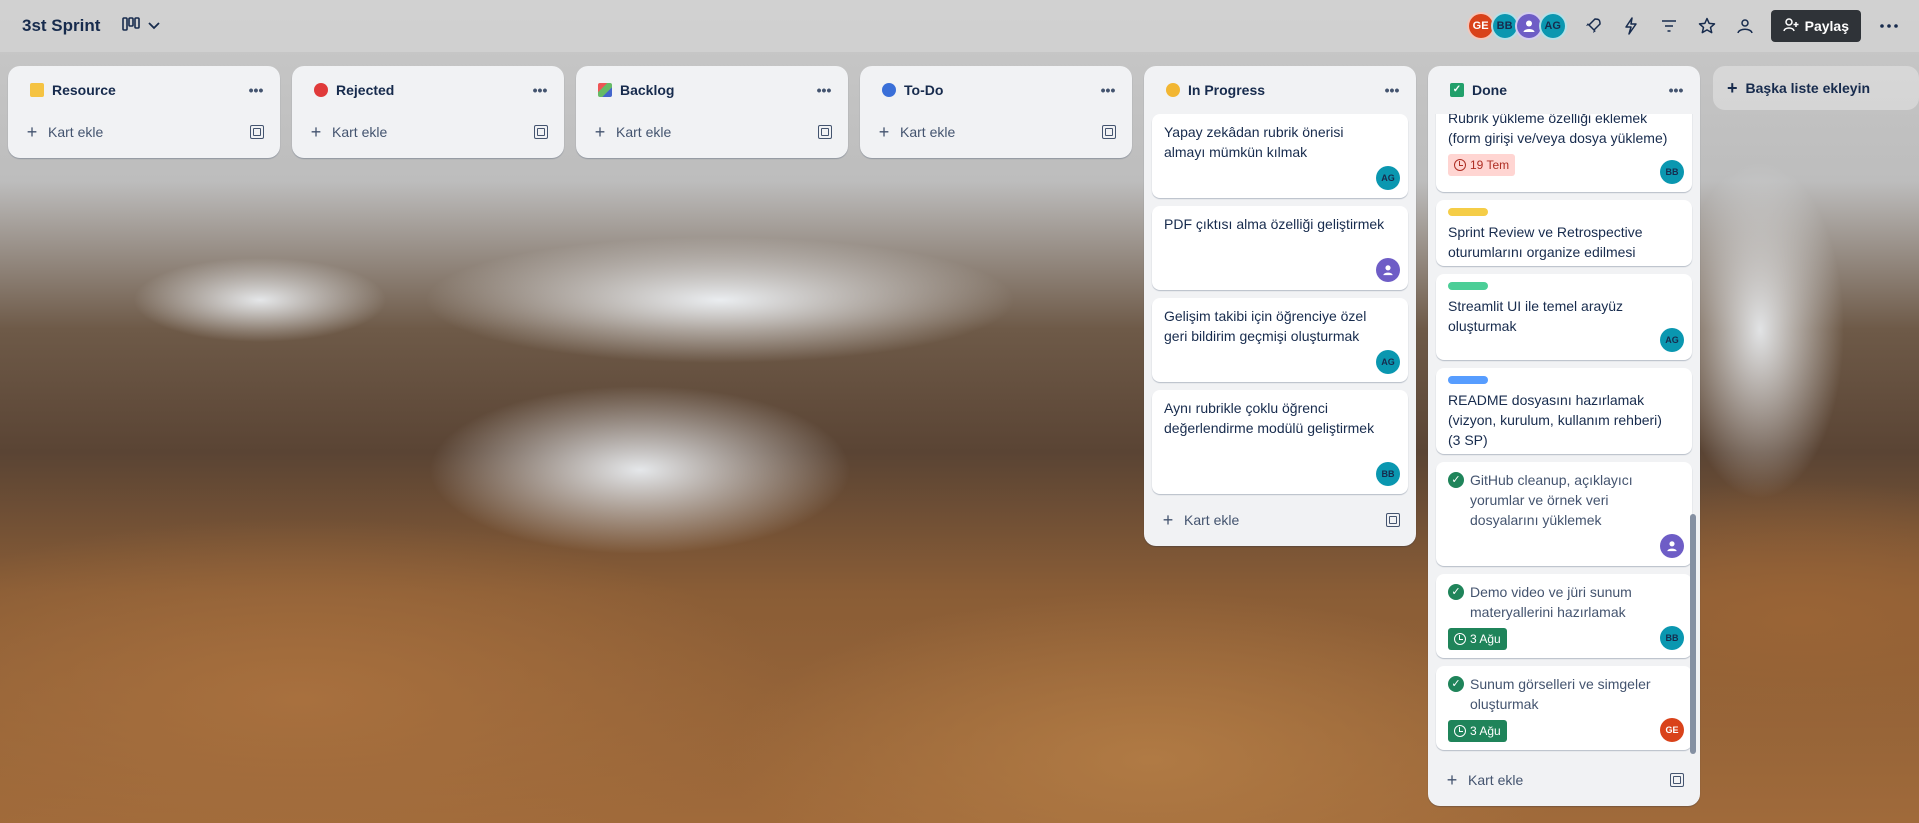  What do you see at coordinates (131, 26) in the screenshot?
I see `board-view-icon` at bounding box center [131, 26].